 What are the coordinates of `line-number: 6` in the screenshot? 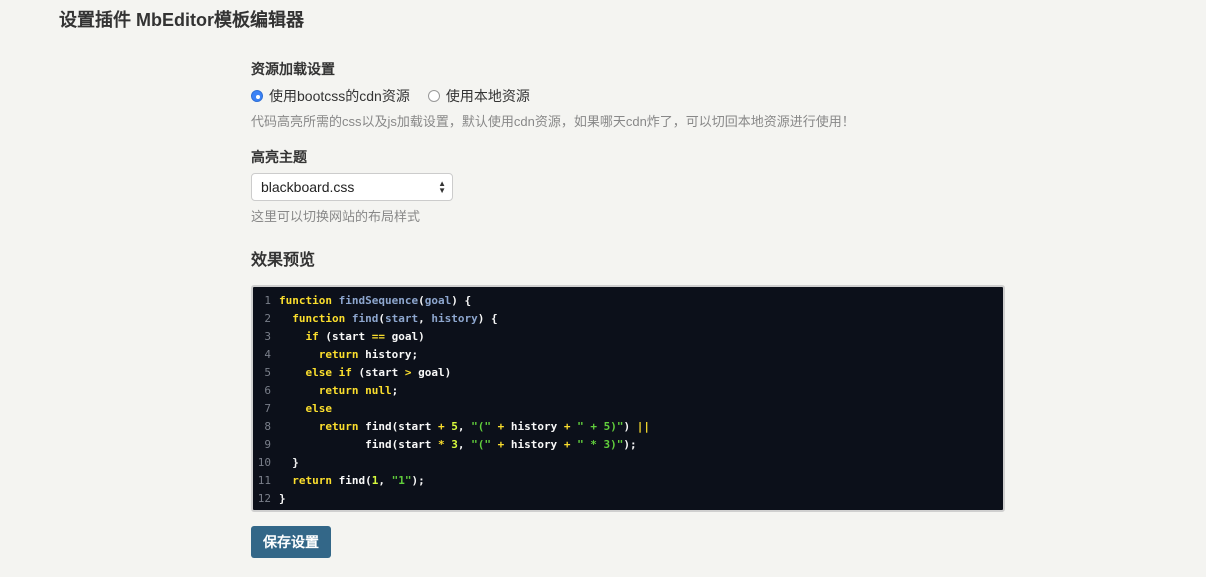 It's located at (267, 390).